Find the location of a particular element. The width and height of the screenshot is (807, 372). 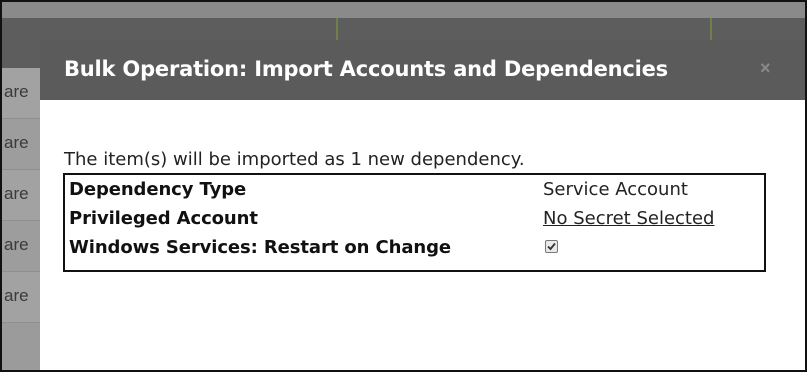

checkmark-icon is located at coordinates (551, 246).